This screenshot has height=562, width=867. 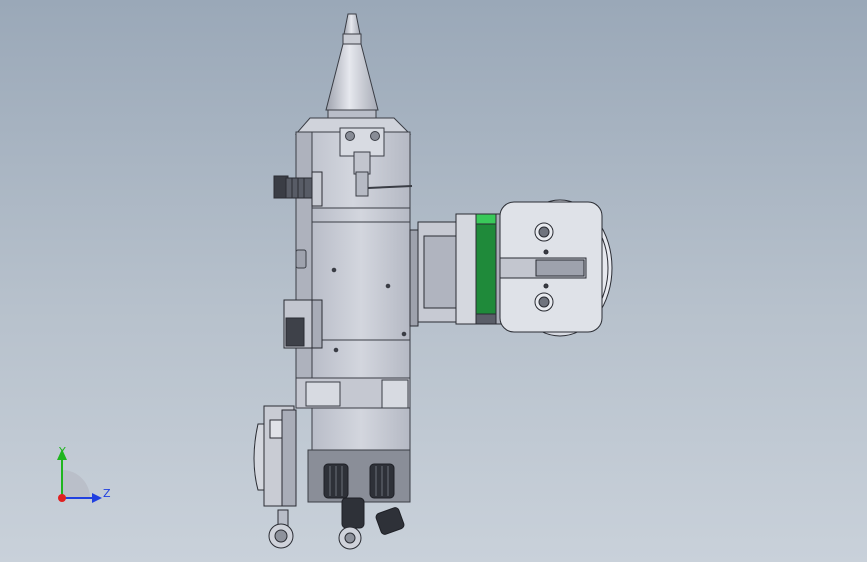 I want to click on z-axis-arrow, so click(x=97, y=498).